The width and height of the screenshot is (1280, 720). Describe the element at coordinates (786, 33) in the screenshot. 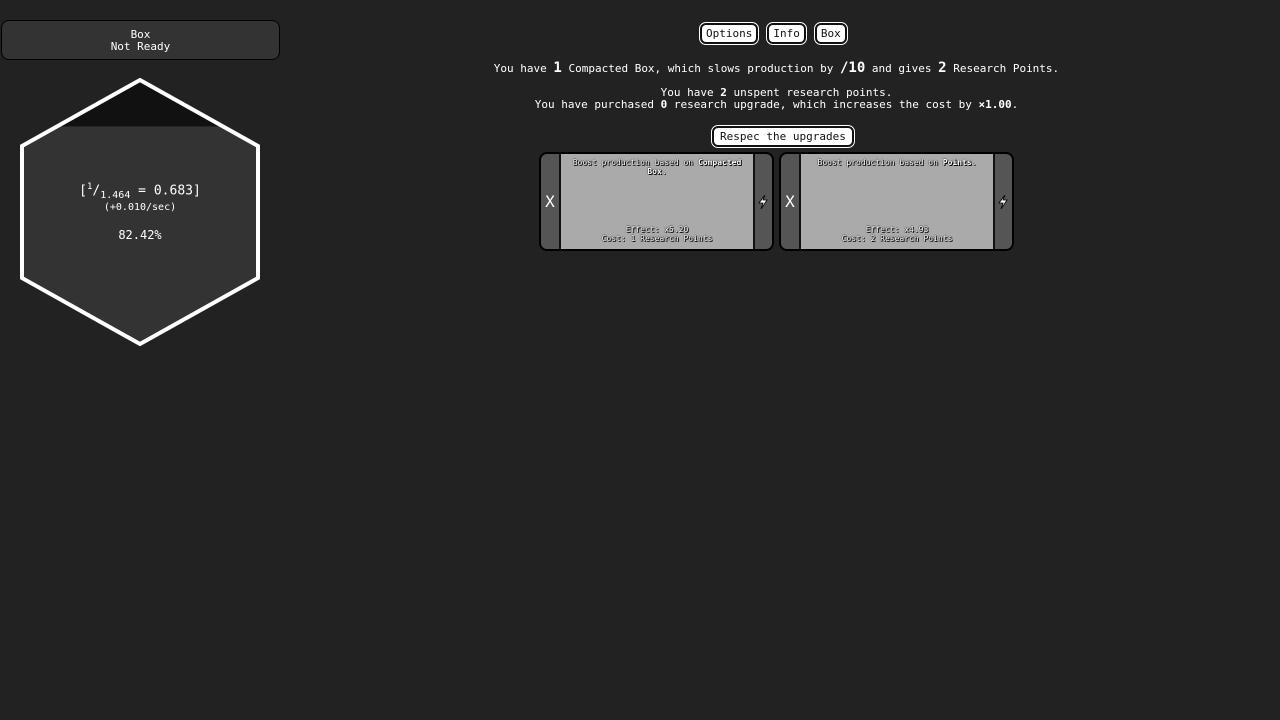

I see `info-button: Info` at that location.